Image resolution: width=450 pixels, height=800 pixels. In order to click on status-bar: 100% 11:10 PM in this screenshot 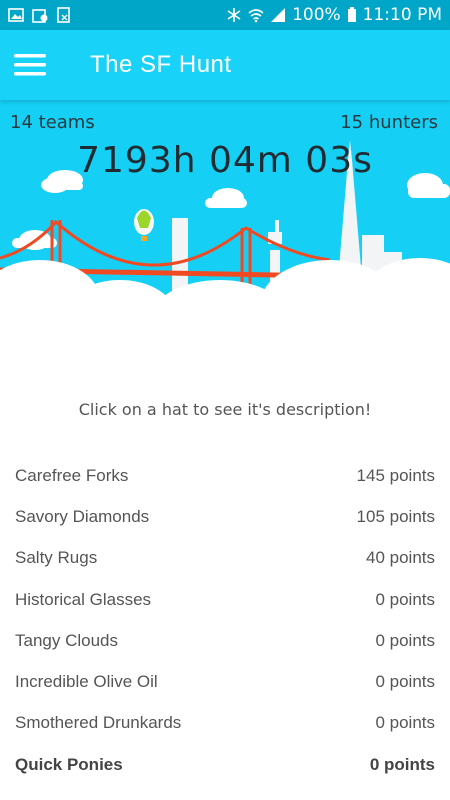, I will do `click(225, 15)`.